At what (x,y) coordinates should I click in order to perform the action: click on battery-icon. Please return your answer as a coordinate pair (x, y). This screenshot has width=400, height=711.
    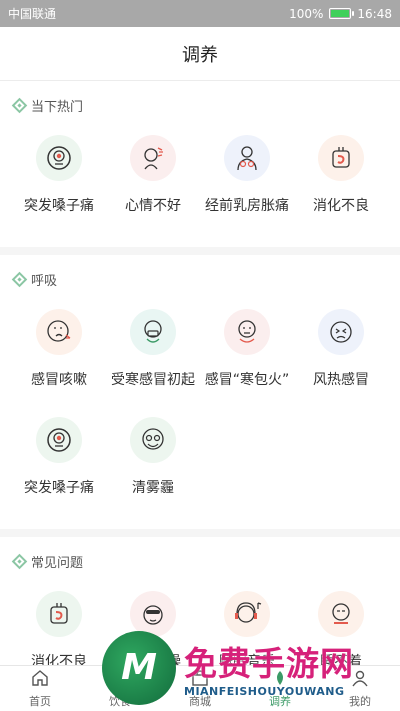
    Looking at the image, I should click on (342, 13).